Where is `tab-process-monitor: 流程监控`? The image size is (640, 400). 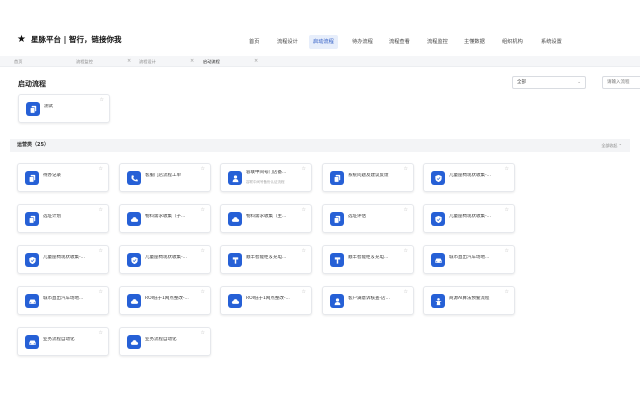 tab-process-monitor: 流程监控 is located at coordinates (84, 61).